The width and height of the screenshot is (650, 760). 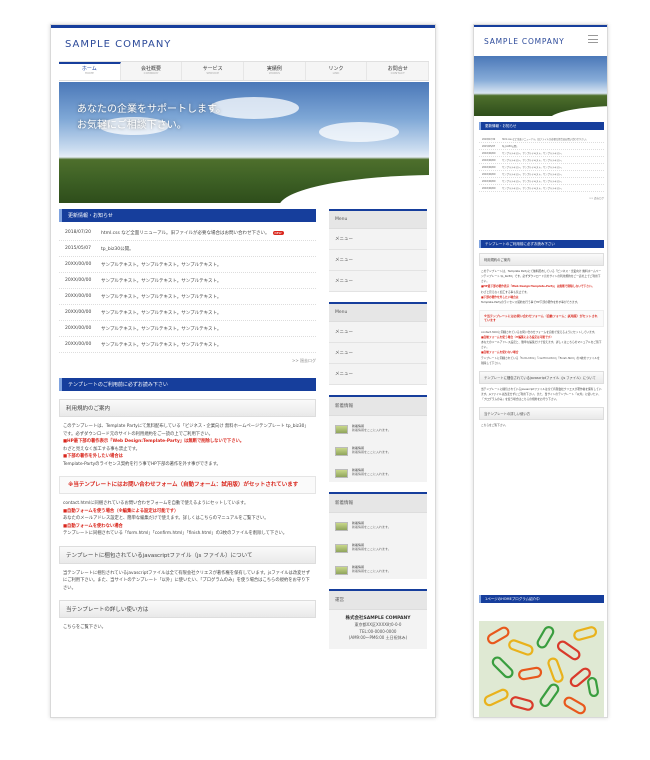 What do you see at coordinates (187, 609) in the screenshot?
I see `usage-heading: 当テンプレートの詳しい使い方は` at bounding box center [187, 609].